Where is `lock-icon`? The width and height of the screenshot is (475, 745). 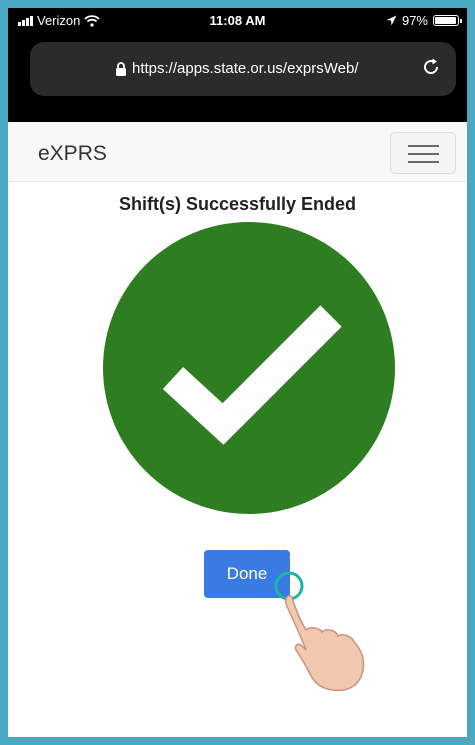 lock-icon is located at coordinates (121, 69).